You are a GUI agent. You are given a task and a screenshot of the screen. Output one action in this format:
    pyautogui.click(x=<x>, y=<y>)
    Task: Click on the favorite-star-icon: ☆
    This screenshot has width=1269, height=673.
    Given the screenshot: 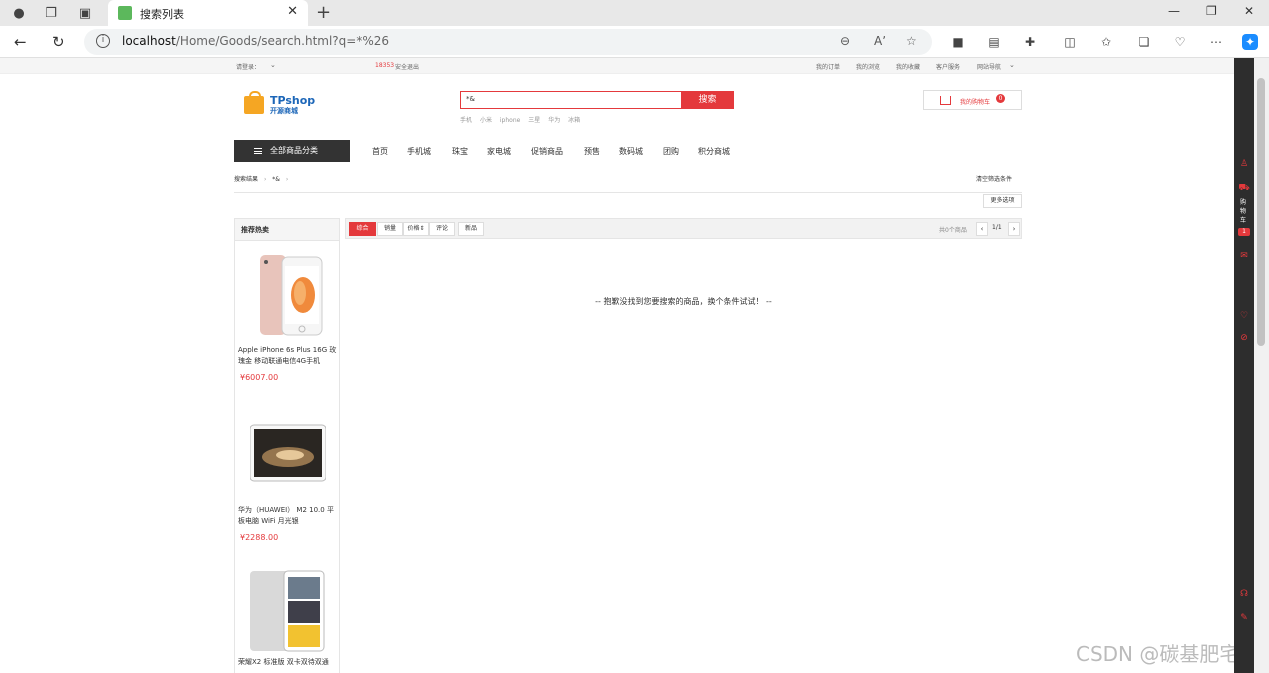 What is the action you would take?
    pyautogui.click(x=911, y=41)
    